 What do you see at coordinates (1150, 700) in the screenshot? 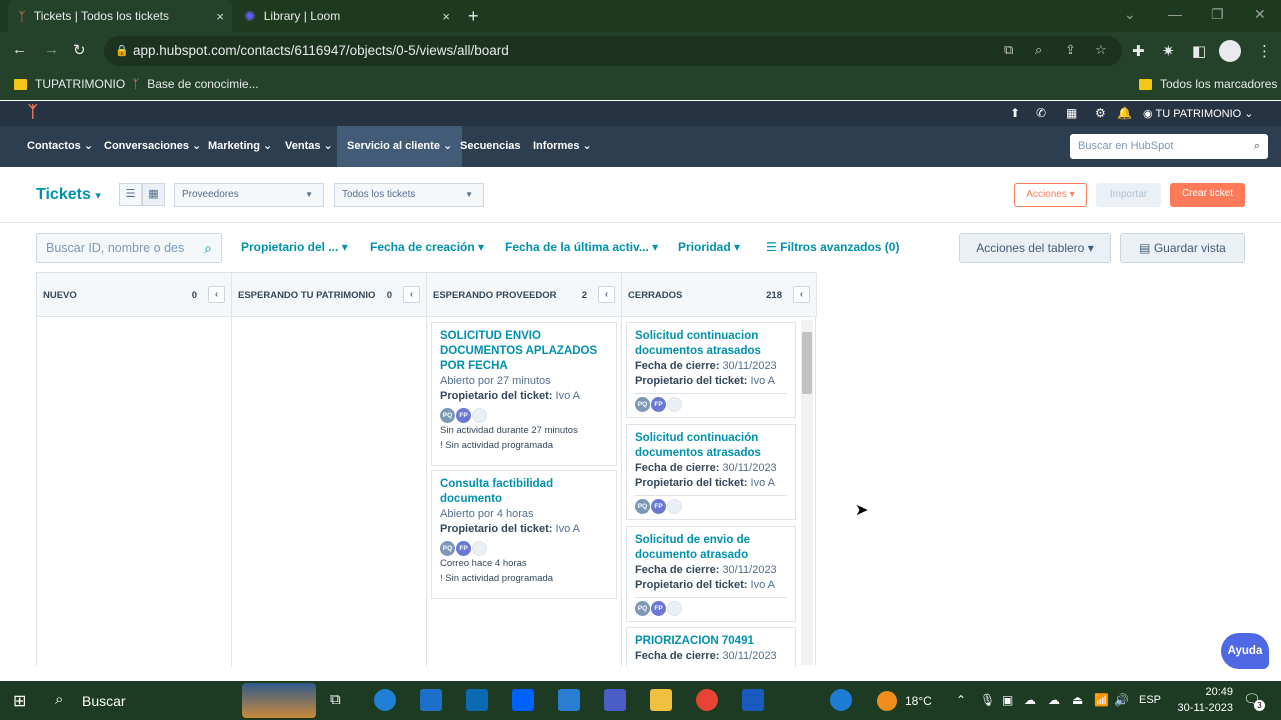
I see `language-indicator: ESP` at bounding box center [1150, 700].